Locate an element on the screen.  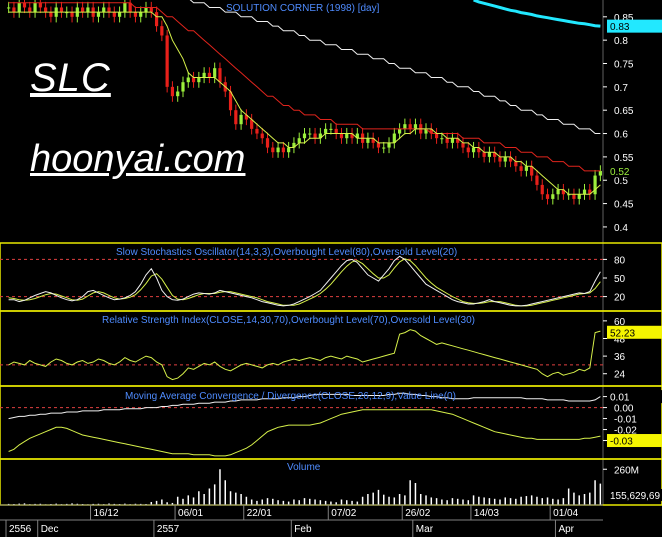
macd-signal-line is located at coordinates (304, 433).